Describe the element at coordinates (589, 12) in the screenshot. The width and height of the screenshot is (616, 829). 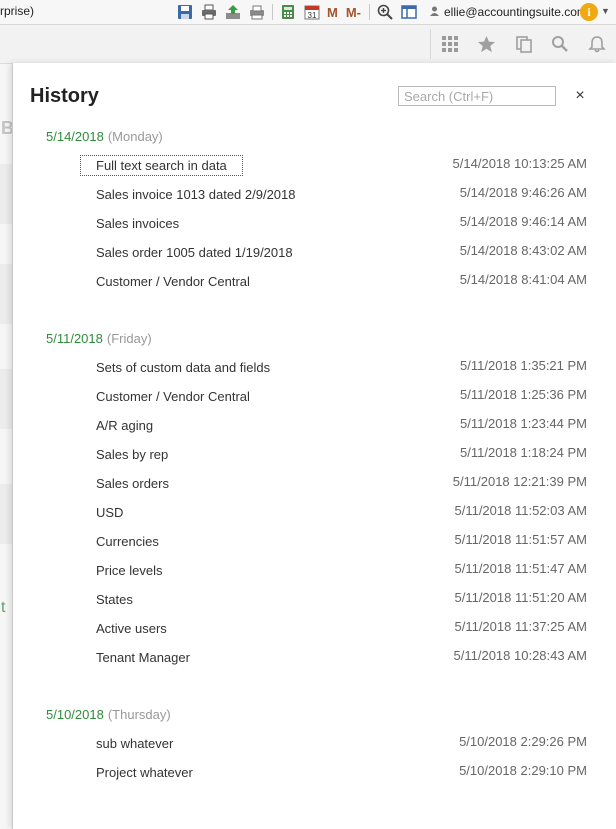
I see `info-icon: i` at that location.